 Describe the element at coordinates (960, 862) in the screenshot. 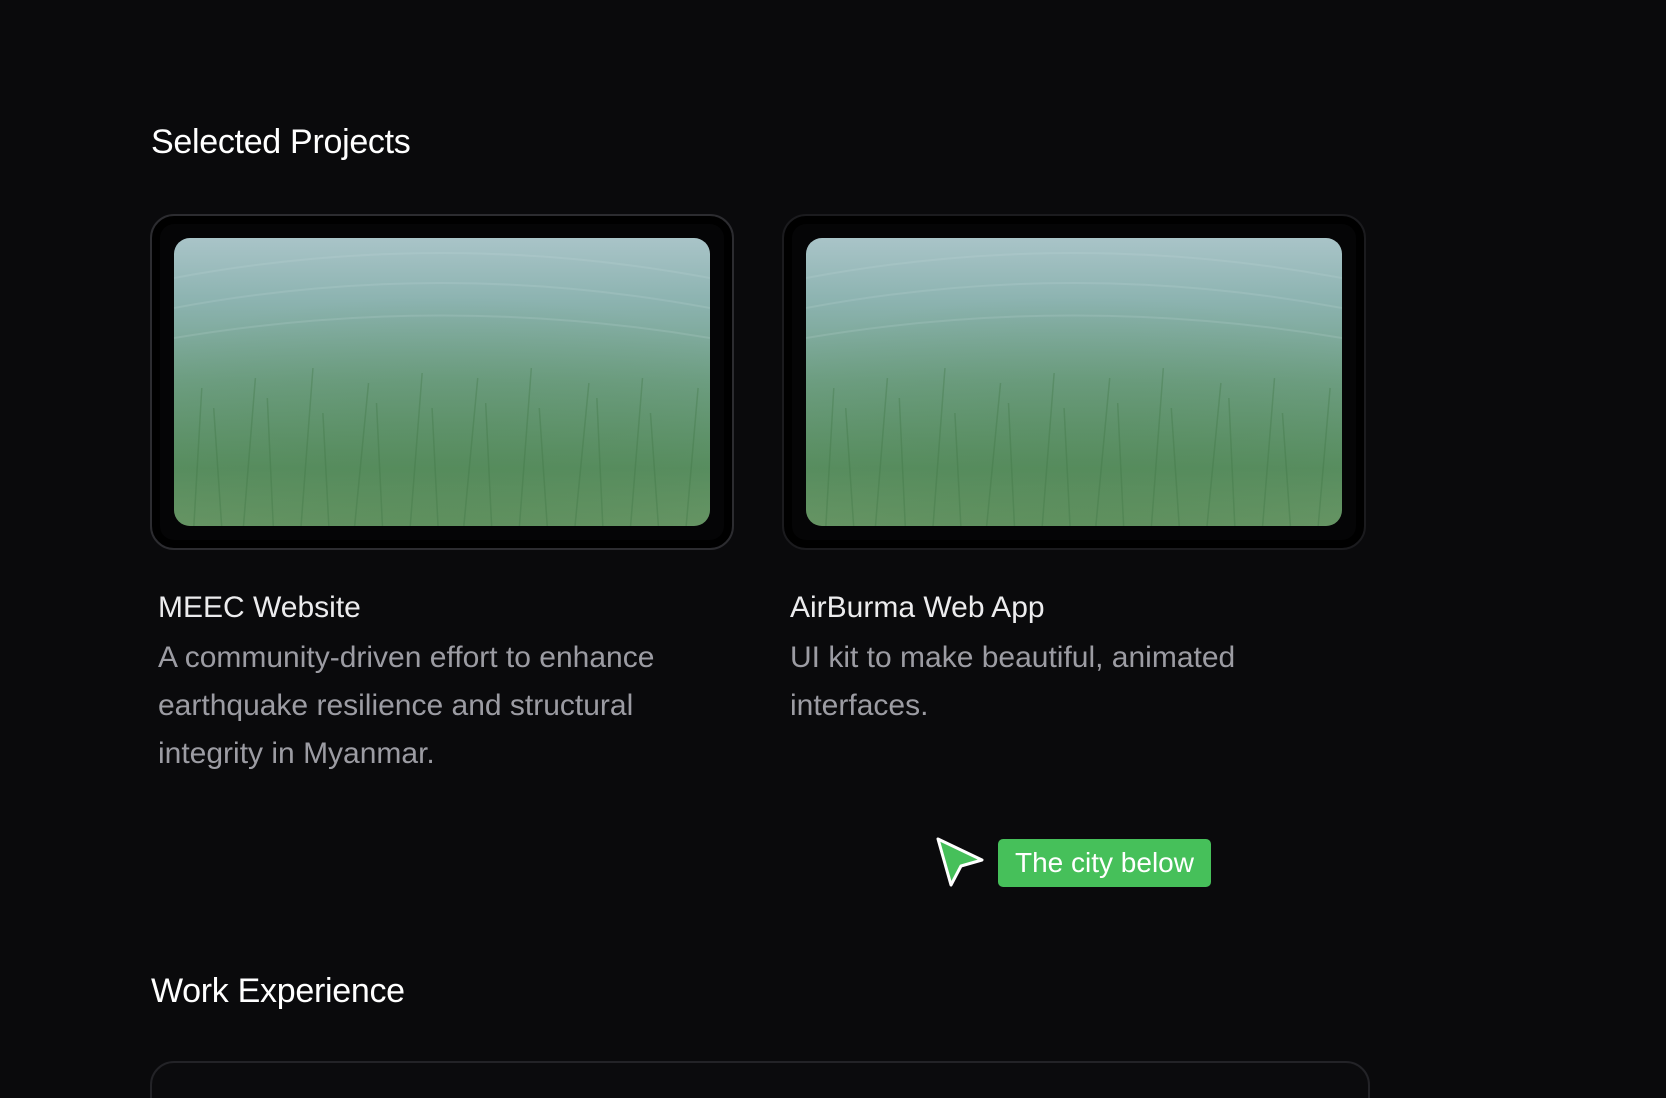

I see `cursor-arrow-icon` at that location.